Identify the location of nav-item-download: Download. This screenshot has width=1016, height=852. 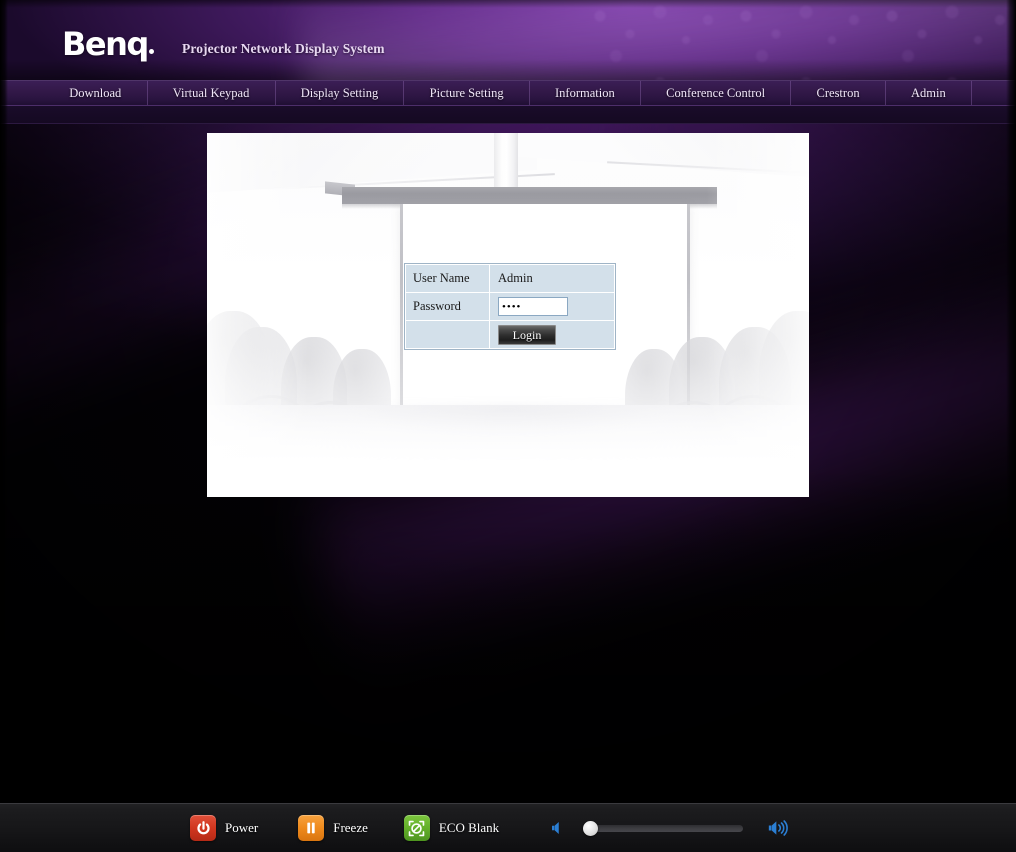
(96, 93).